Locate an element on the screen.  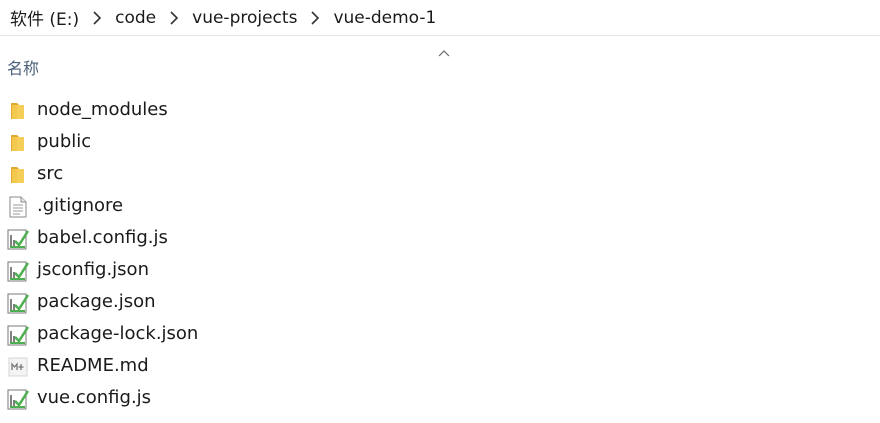
list-item: .gitignore is located at coordinates (440, 206).